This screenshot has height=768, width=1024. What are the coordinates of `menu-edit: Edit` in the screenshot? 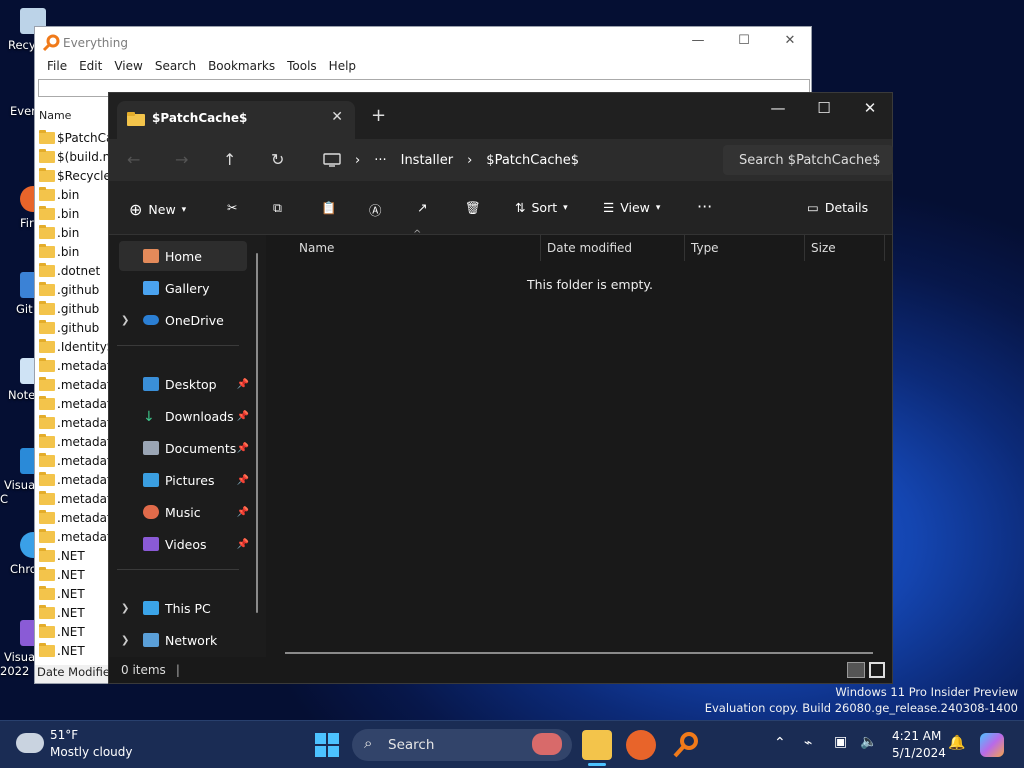 It's located at (90, 69).